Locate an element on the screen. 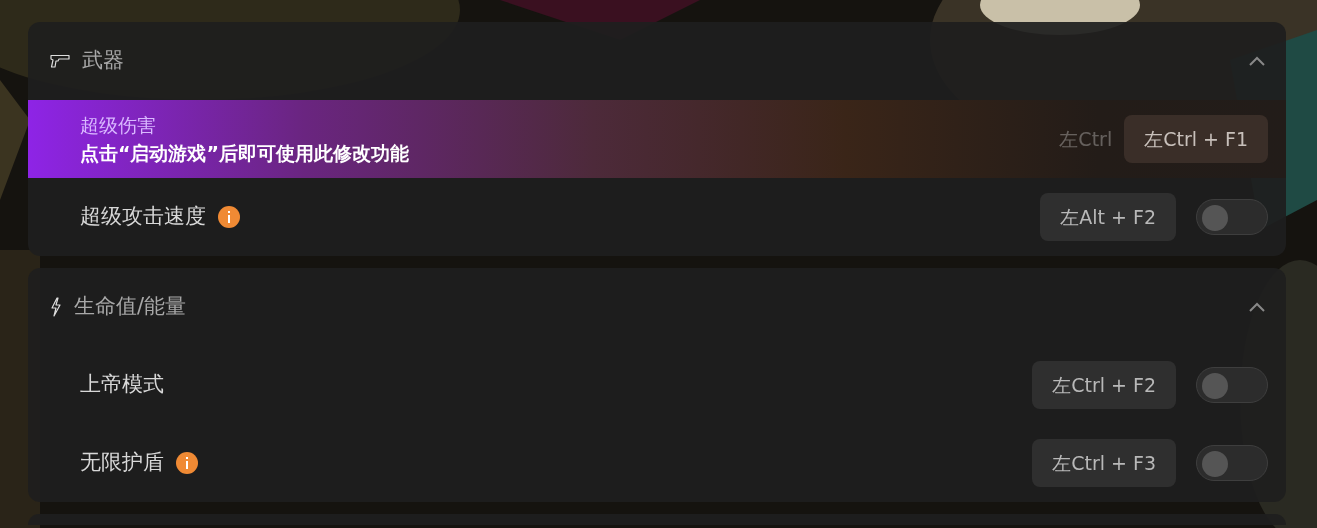 The width and height of the screenshot is (1317, 528). hotkey-button: 左Ctrl + F1 is located at coordinates (1196, 139).